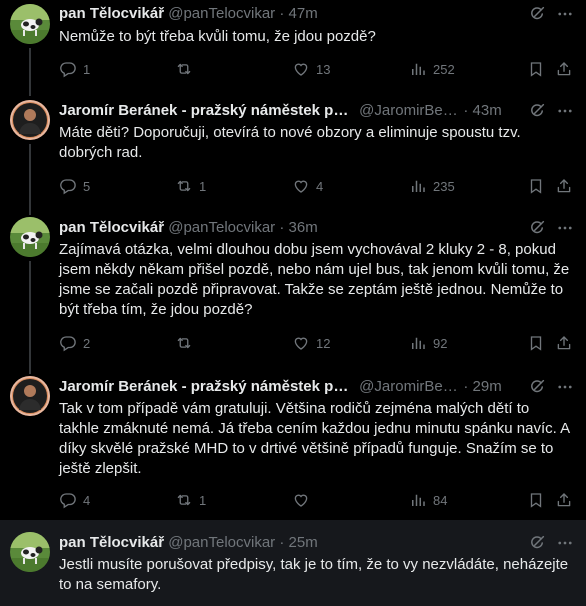 The width and height of the screenshot is (586, 606). What do you see at coordinates (311, 69) in the screenshot?
I see `like-button: 13` at bounding box center [311, 69].